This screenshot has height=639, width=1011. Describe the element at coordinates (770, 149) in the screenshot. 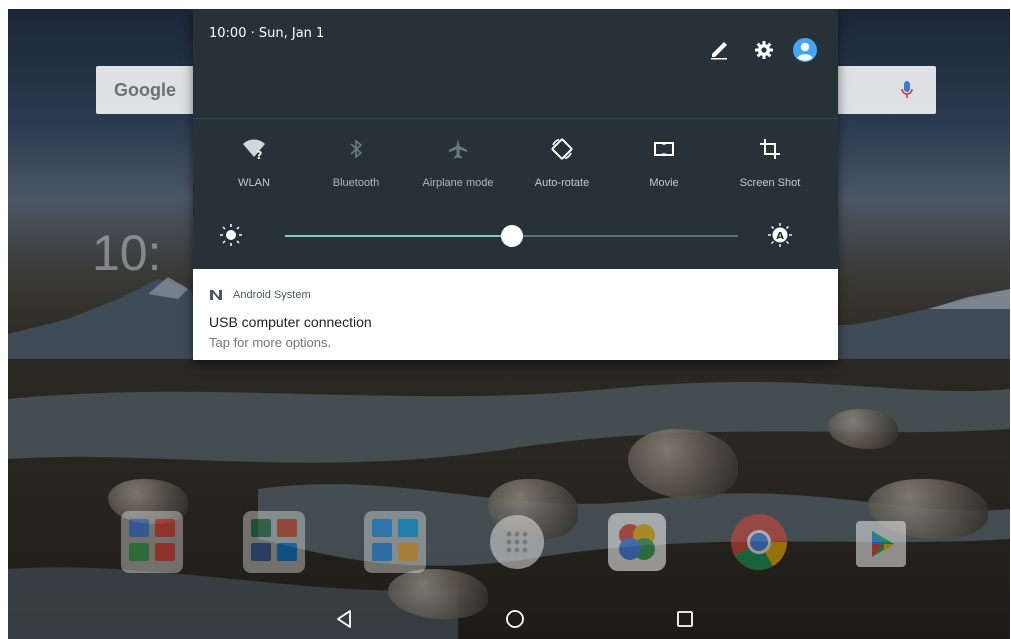

I see `crop-icon` at that location.